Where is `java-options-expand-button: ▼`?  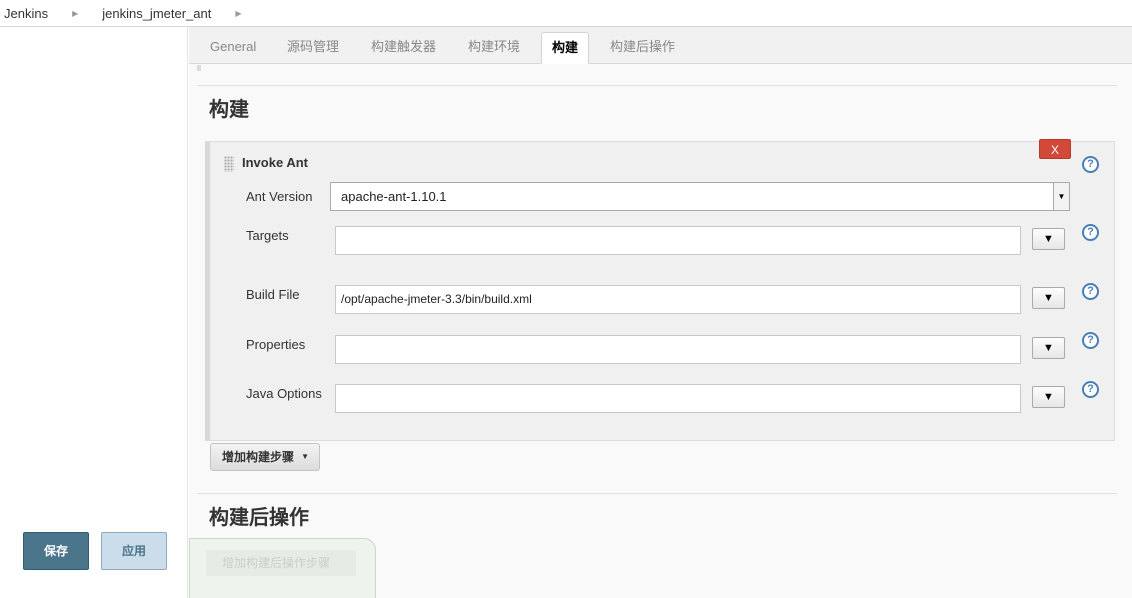 java-options-expand-button: ▼ is located at coordinates (1048, 397).